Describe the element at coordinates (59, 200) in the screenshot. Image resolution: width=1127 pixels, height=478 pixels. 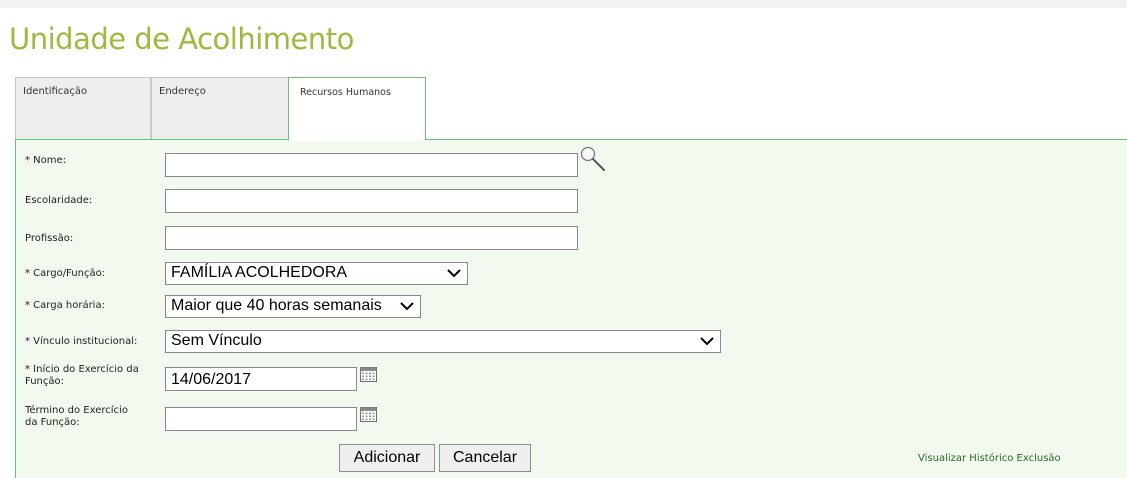
I see `escolaridade-label: Escolaridade:` at that location.